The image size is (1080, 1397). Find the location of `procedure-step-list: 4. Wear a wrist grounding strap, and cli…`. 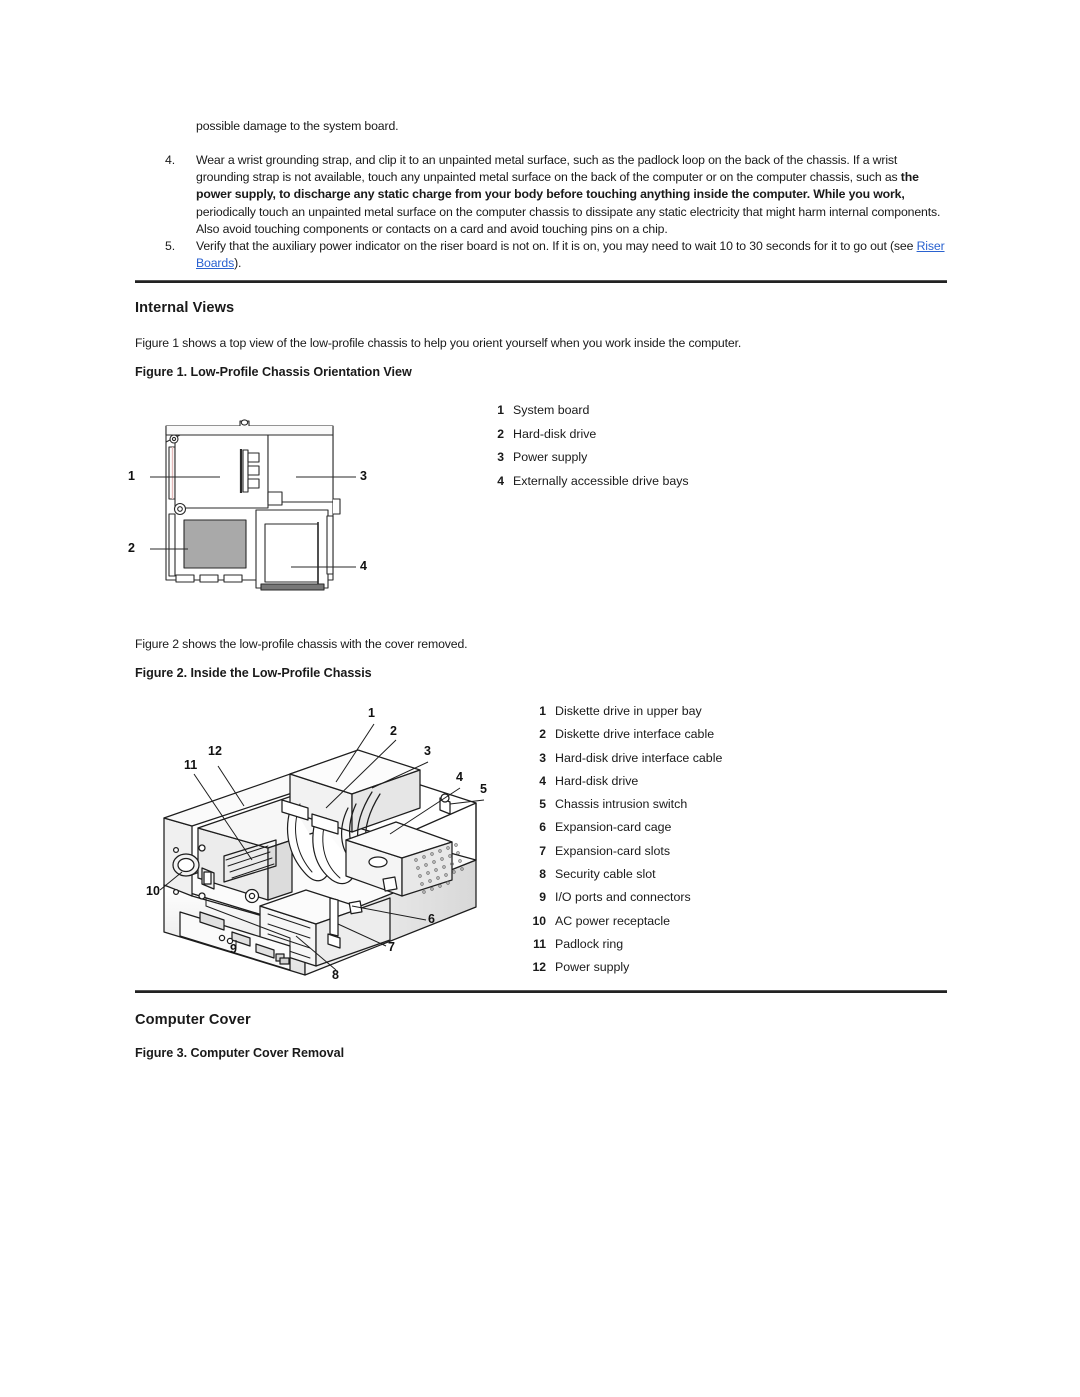

procedure-step-list: 4. Wear a wrist grounding strap, and cli… is located at coordinates (556, 212).